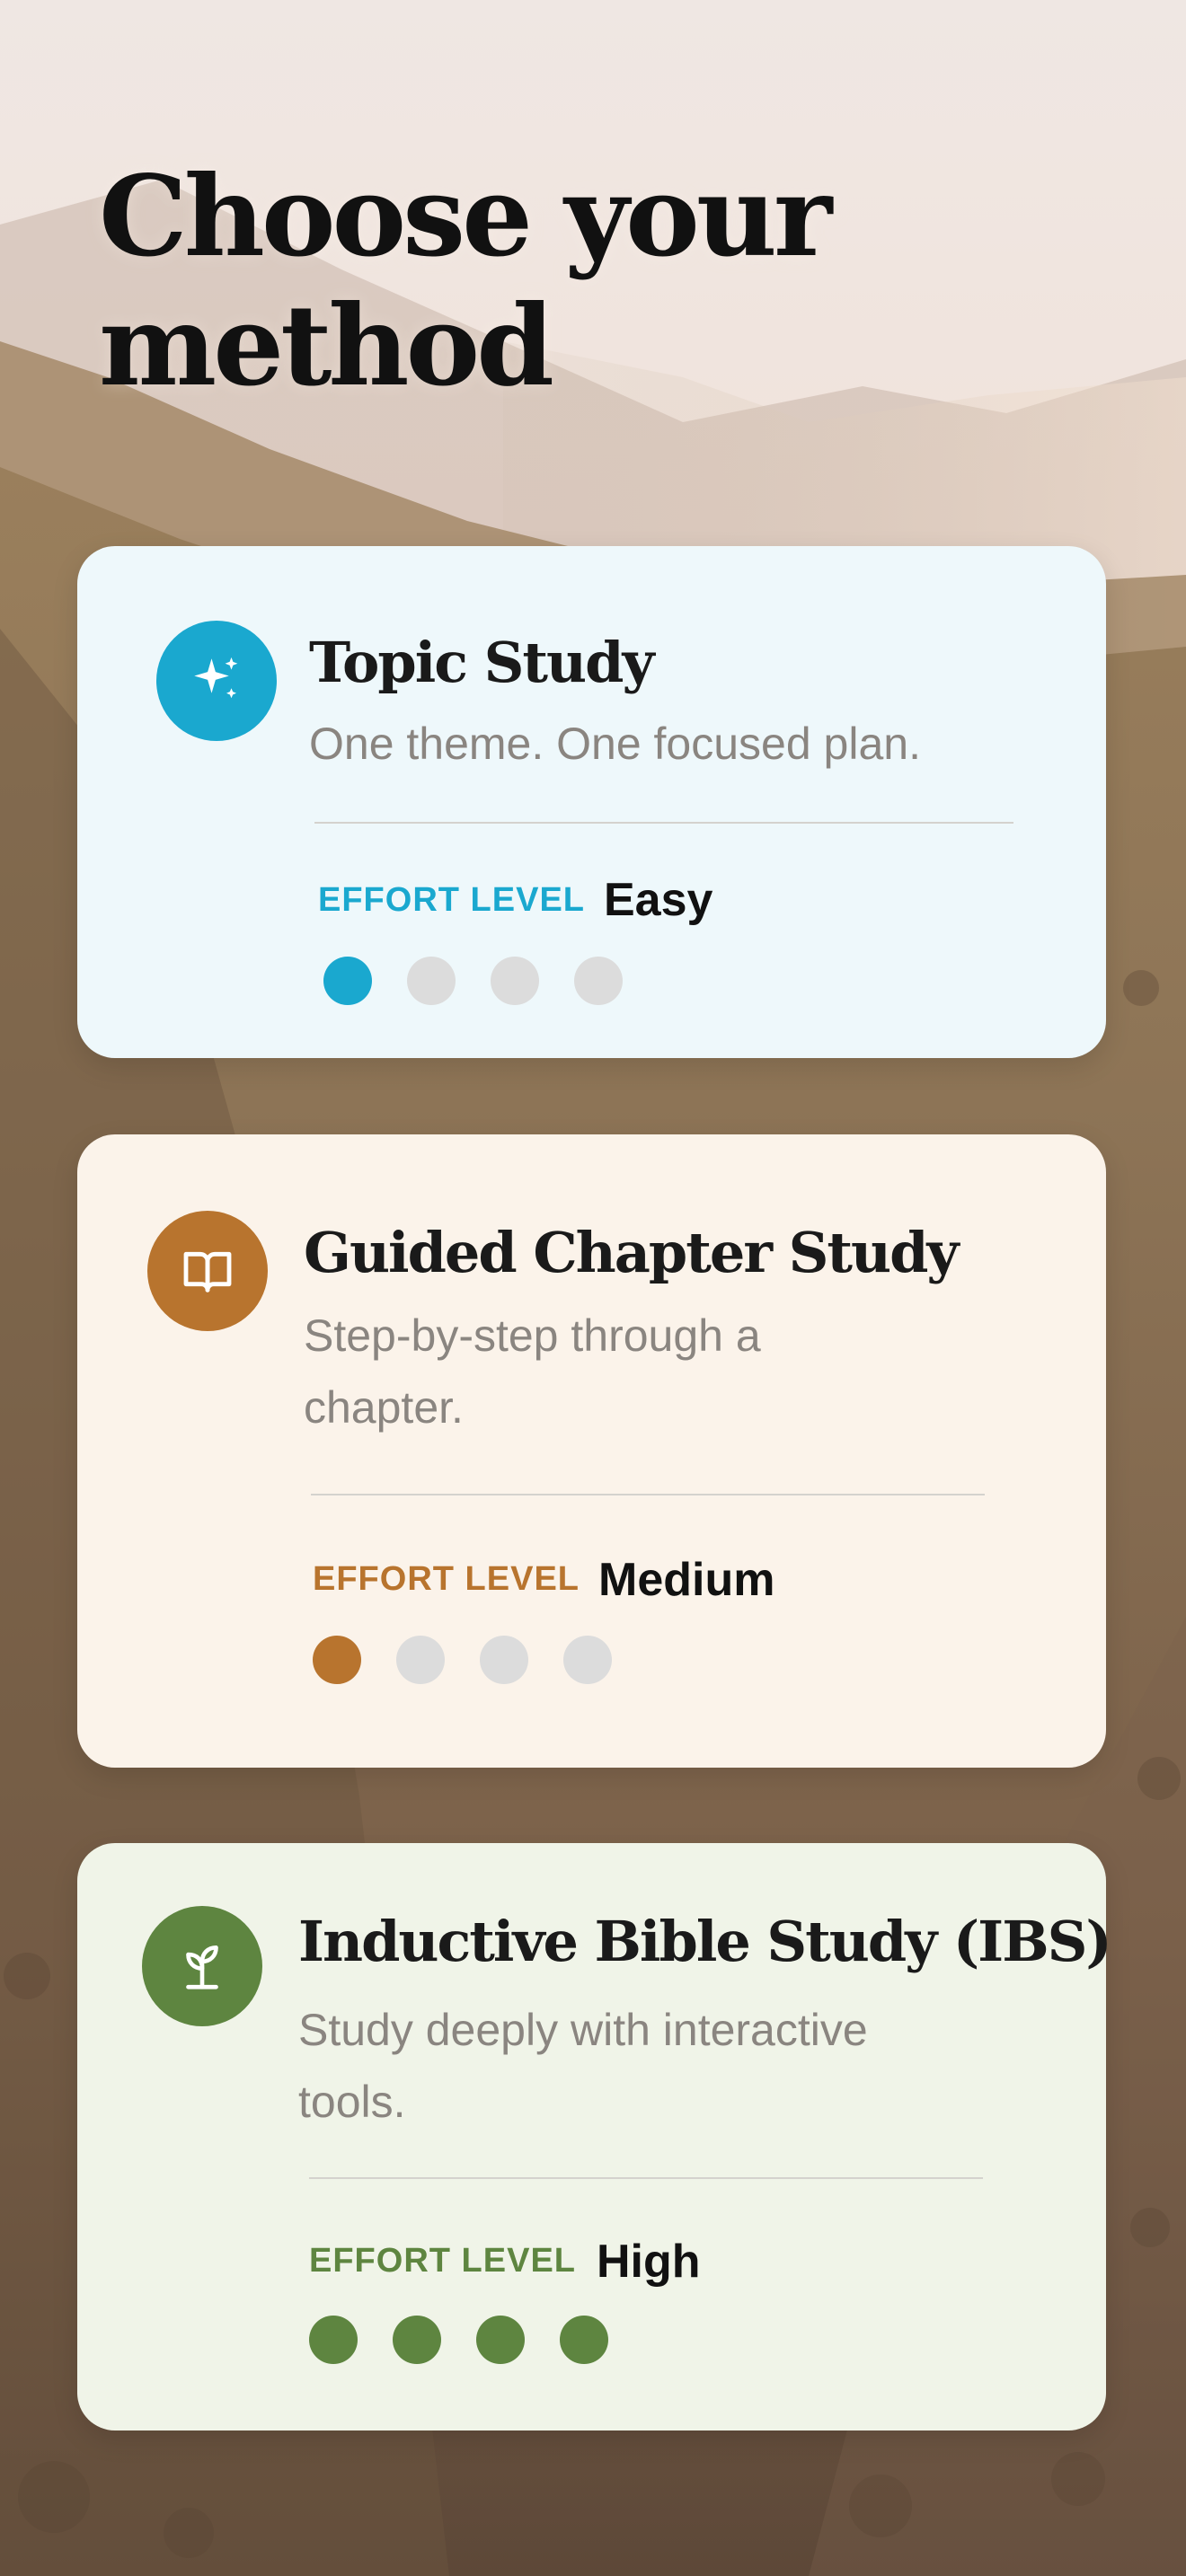 This screenshot has width=1186, height=2576. What do you see at coordinates (532, 1371) in the screenshot?
I see `method-description: Step-by-step through a chapter.` at bounding box center [532, 1371].